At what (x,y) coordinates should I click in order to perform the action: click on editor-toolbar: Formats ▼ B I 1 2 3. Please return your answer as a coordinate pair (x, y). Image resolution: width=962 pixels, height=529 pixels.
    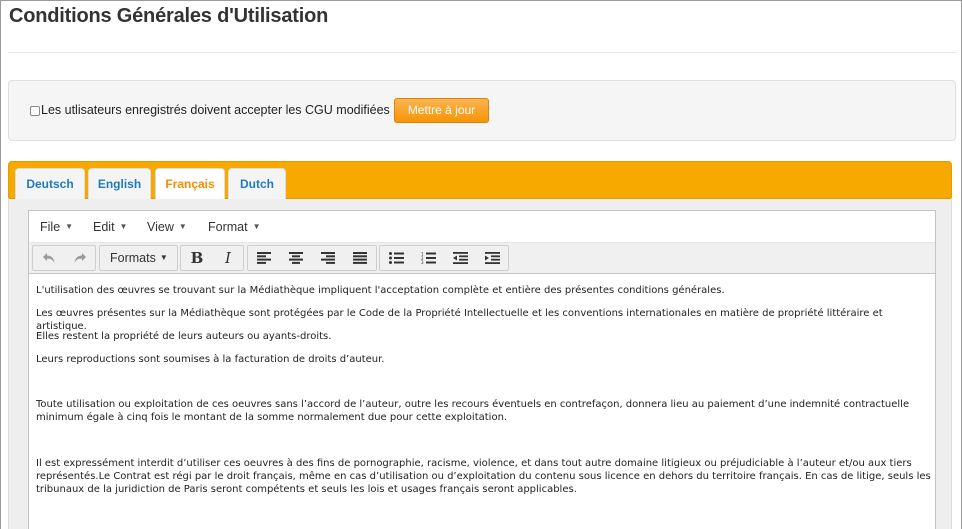
    Looking at the image, I should click on (482, 258).